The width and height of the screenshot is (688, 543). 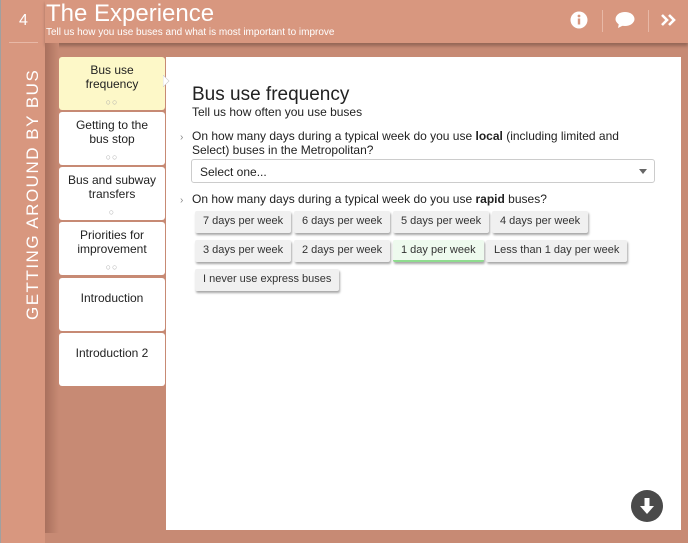 What do you see at coordinates (243, 222) in the screenshot?
I see `option-7-days: 7 days per week` at bounding box center [243, 222].